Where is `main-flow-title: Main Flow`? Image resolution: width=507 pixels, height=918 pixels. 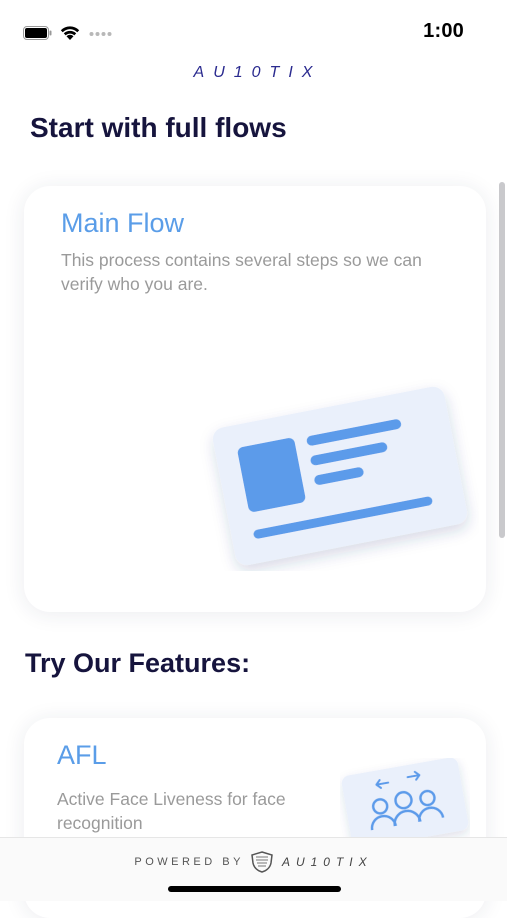
main-flow-title: Main Flow is located at coordinates (123, 223).